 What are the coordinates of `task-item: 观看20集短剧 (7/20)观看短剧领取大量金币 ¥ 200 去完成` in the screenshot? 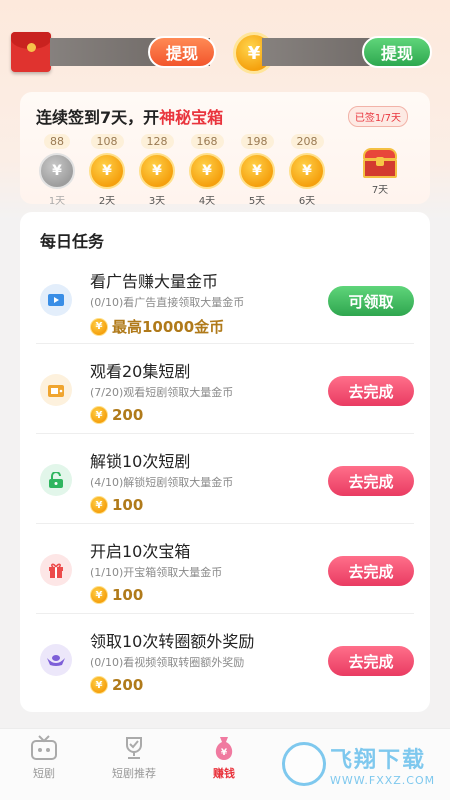 It's located at (225, 389).